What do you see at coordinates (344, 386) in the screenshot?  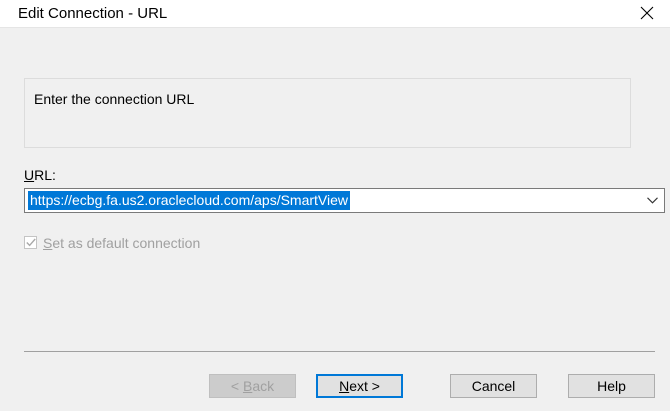 I see `next-button-mnemonic: N` at bounding box center [344, 386].